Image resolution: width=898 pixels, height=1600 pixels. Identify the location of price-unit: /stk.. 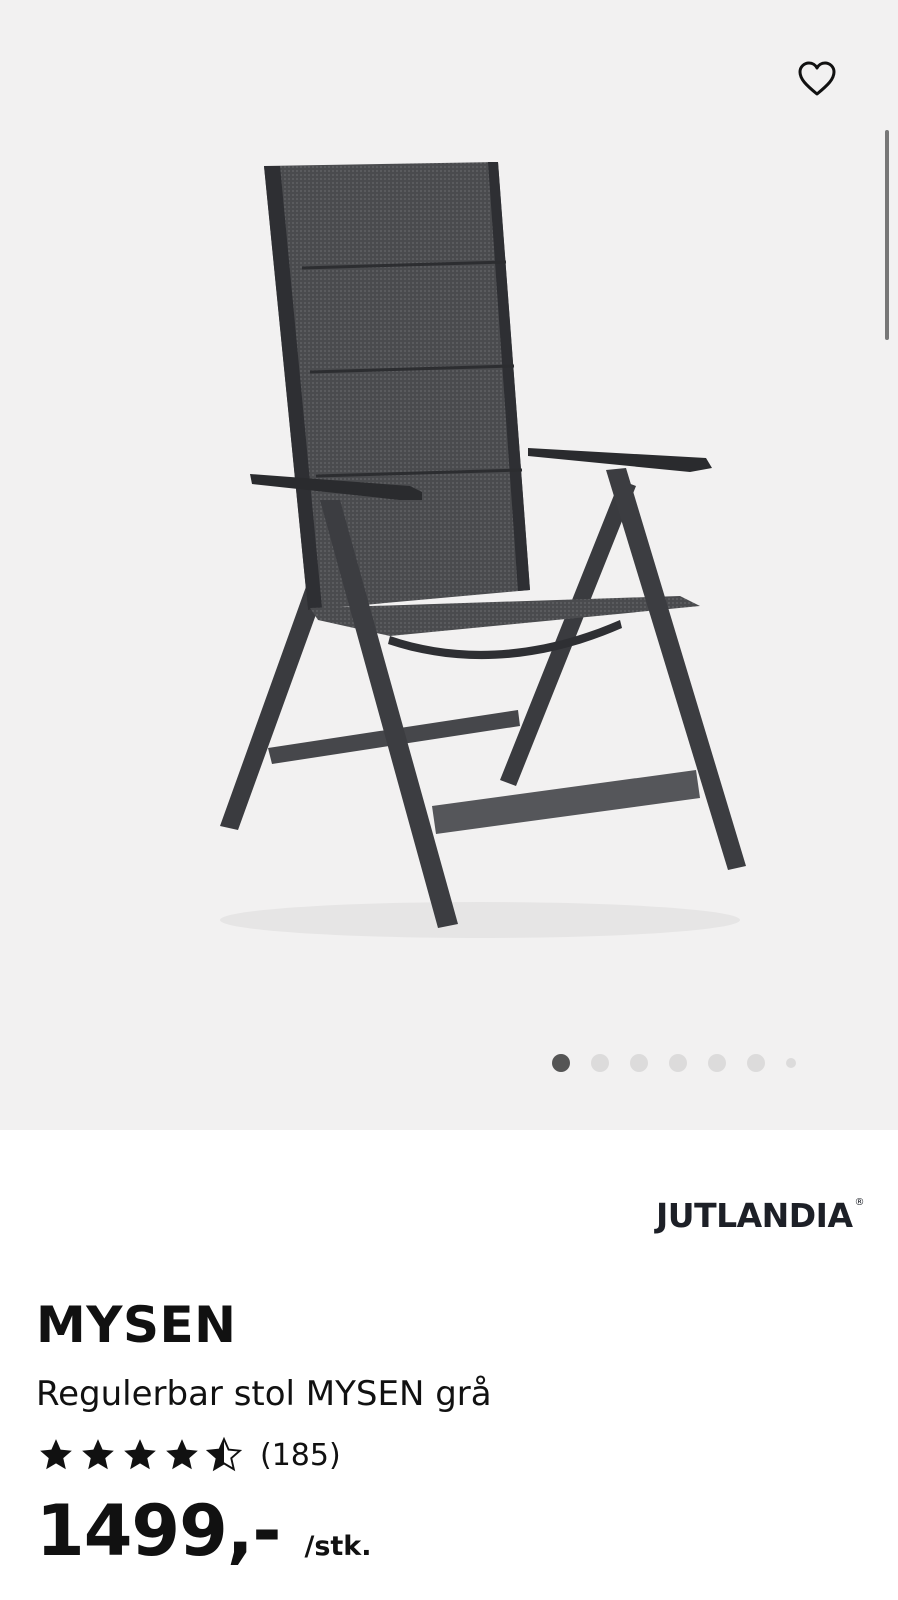
(338, 1546).